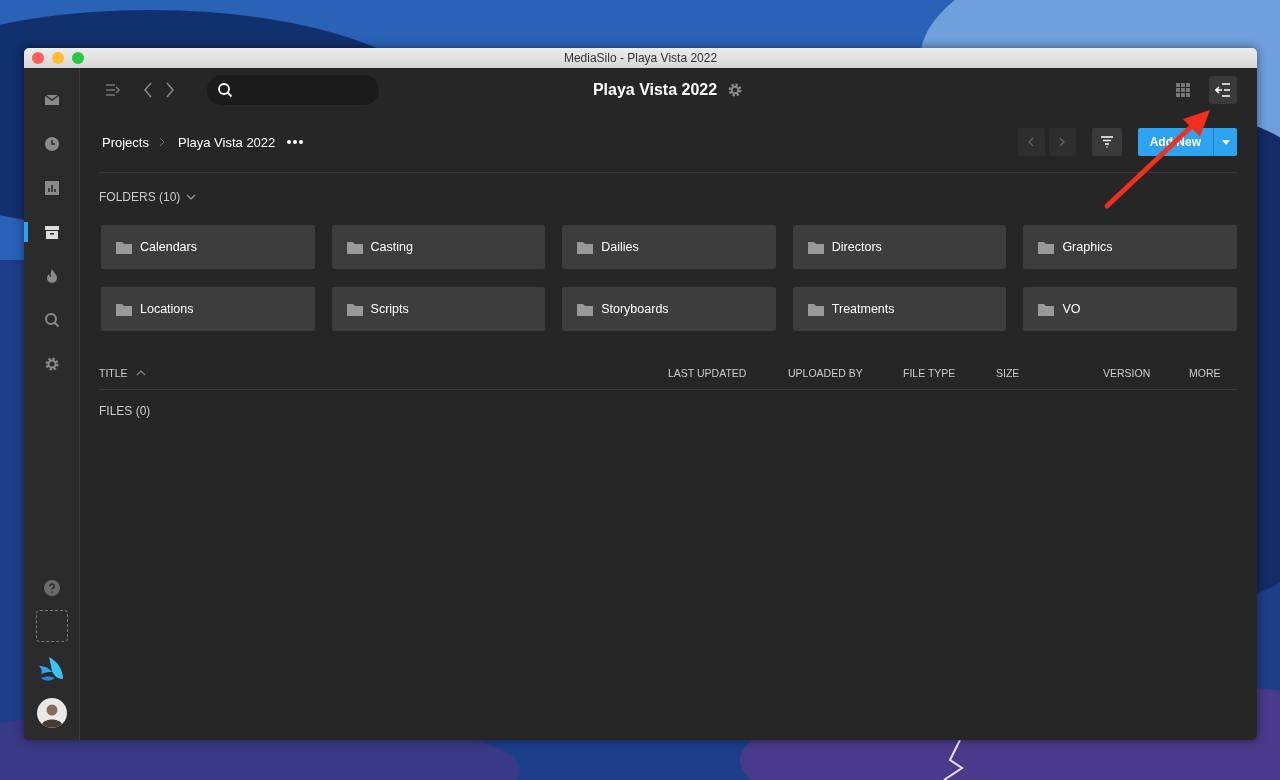 The height and width of the screenshot is (780, 1280). Describe the element at coordinates (140, 197) in the screenshot. I see `folders-header: FOLDERS (10)` at that location.